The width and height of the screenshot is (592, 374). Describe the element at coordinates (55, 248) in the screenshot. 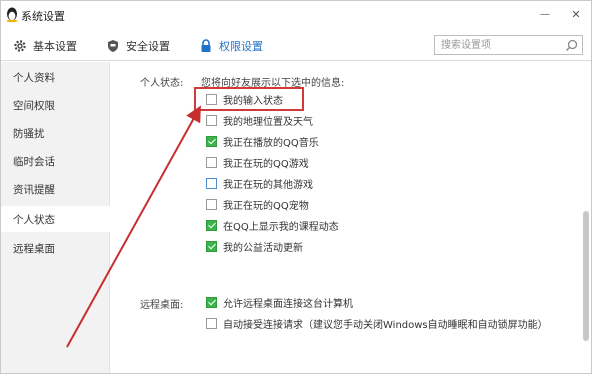

I see `sidebar-item-remote-desktop: 远程桌面` at that location.